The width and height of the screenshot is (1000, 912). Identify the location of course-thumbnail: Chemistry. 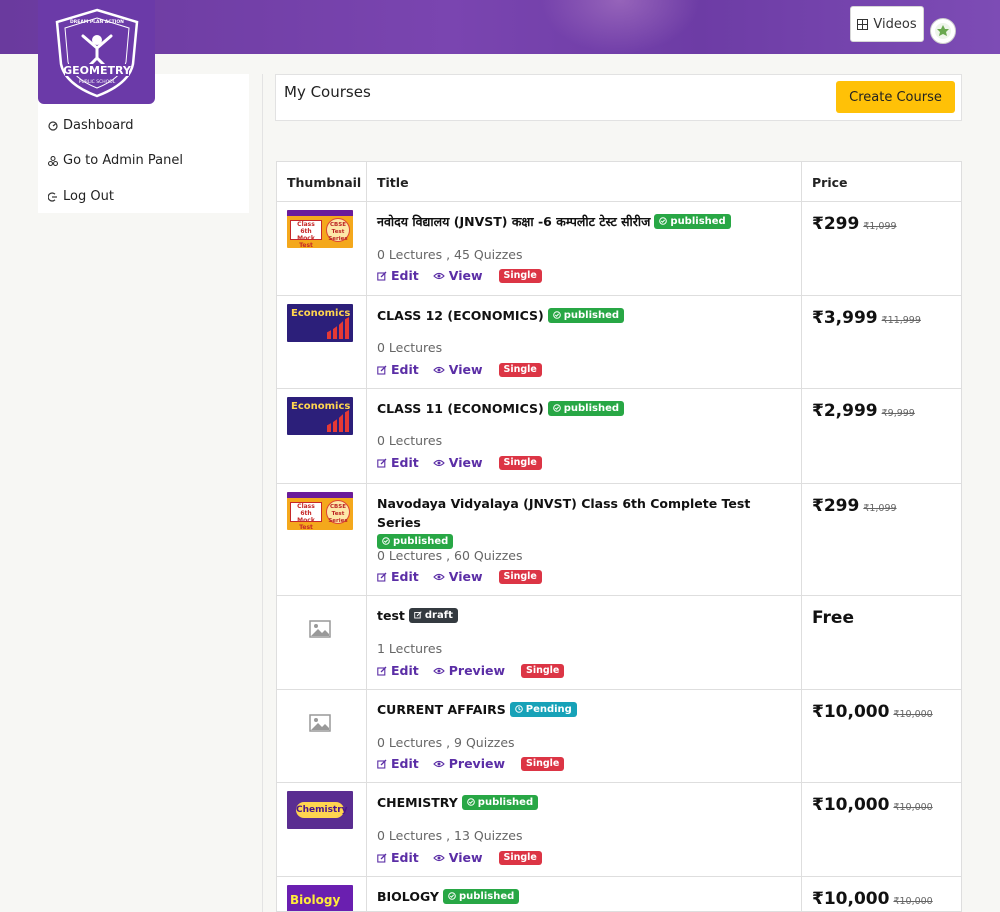
(320, 810).